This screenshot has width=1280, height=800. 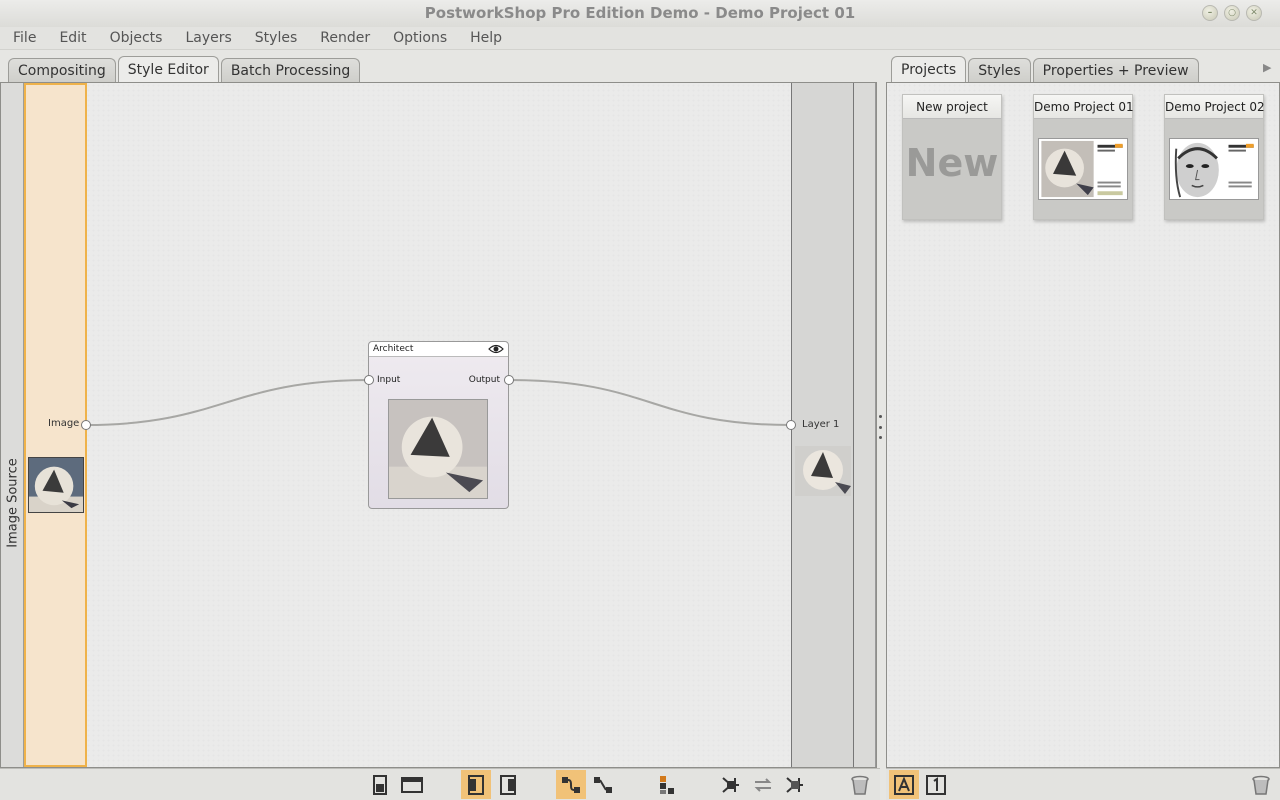 I want to click on collapse-arrow-icon: ▶, so click(x=1267, y=67).